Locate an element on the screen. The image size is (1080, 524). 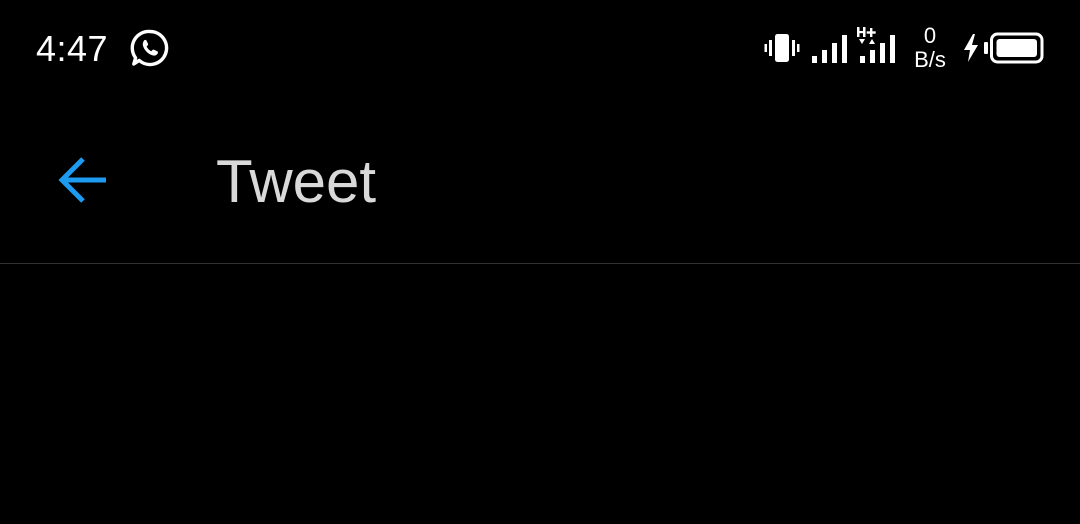
vibrate-icon is located at coordinates (782, 48).